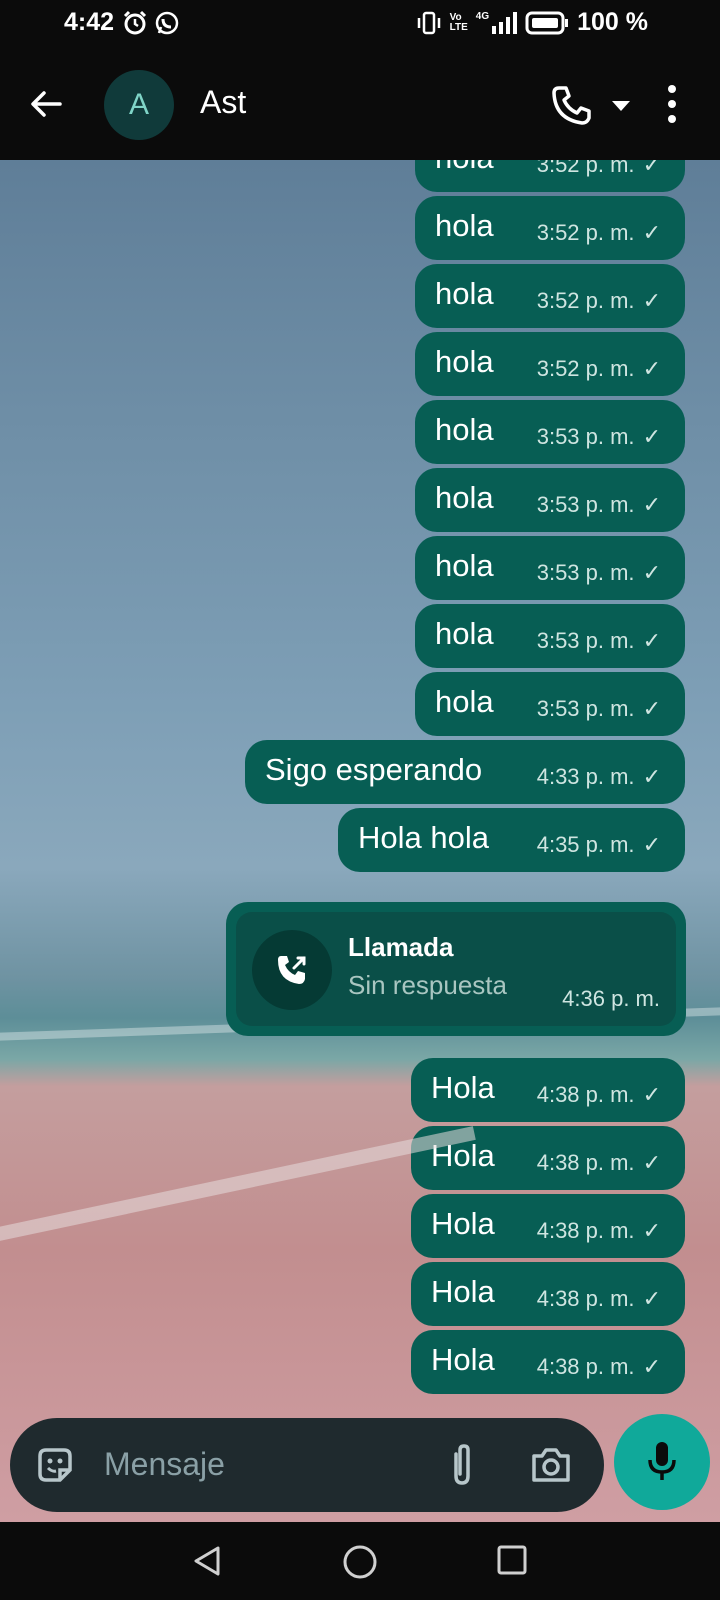  I want to click on caret-down-icon, so click(621, 106).